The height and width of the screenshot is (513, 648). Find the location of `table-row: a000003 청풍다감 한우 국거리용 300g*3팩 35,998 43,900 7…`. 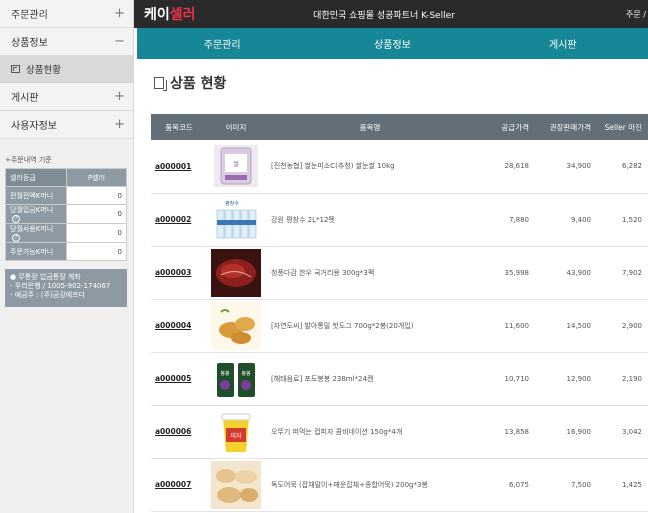

table-row: a000003 청풍다감 한우 국거리용 300g*3팩 35,998 43,900 7… is located at coordinates (399, 273).